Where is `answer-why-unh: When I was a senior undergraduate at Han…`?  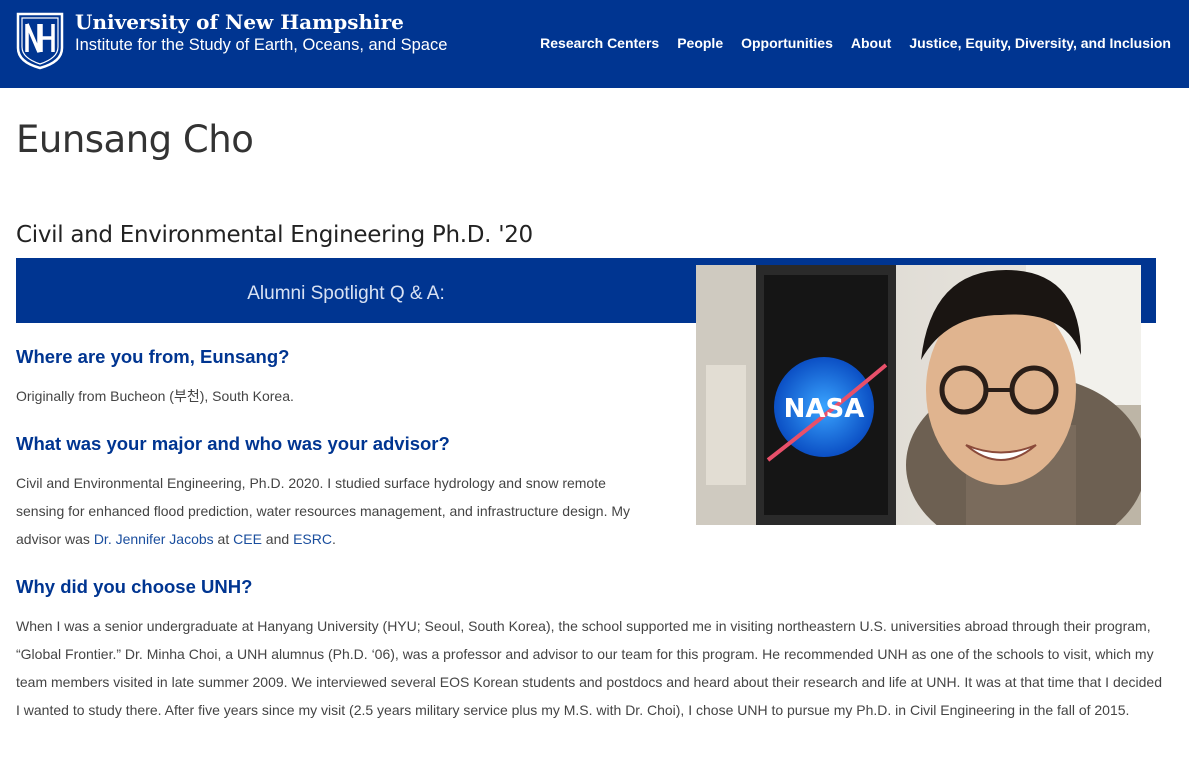 answer-why-unh: When I was a senior undergraduate at Han… is located at coordinates (589, 668).